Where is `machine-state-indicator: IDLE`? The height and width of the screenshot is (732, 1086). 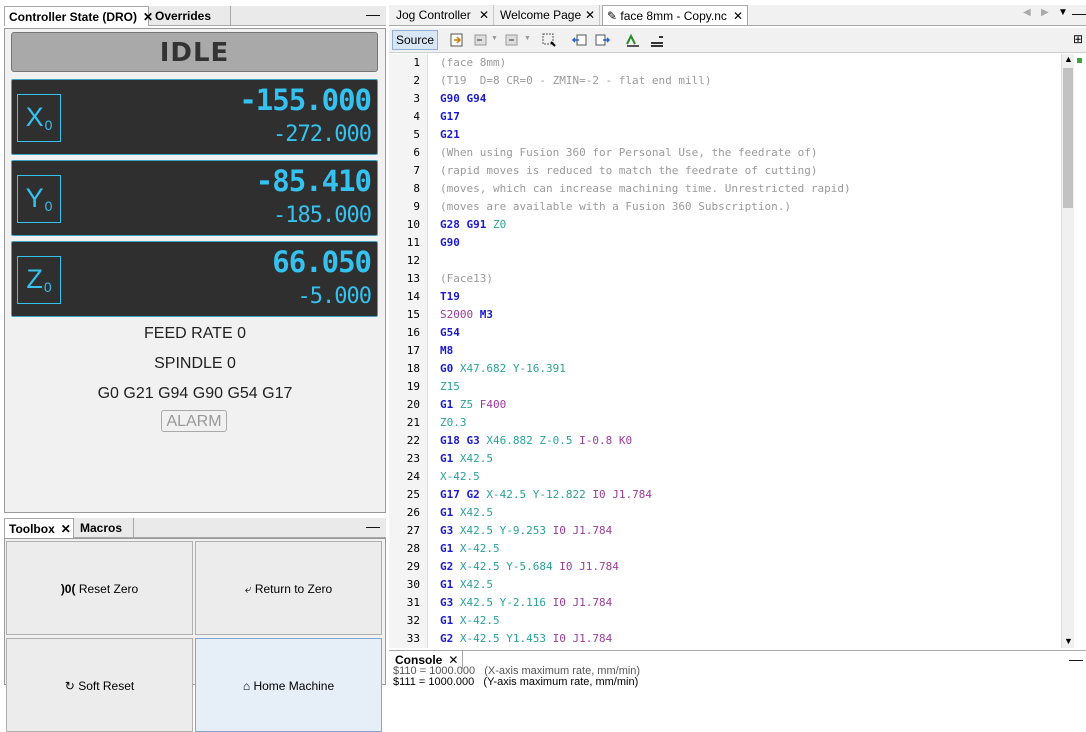 machine-state-indicator: IDLE is located at coordinates (194, 52).